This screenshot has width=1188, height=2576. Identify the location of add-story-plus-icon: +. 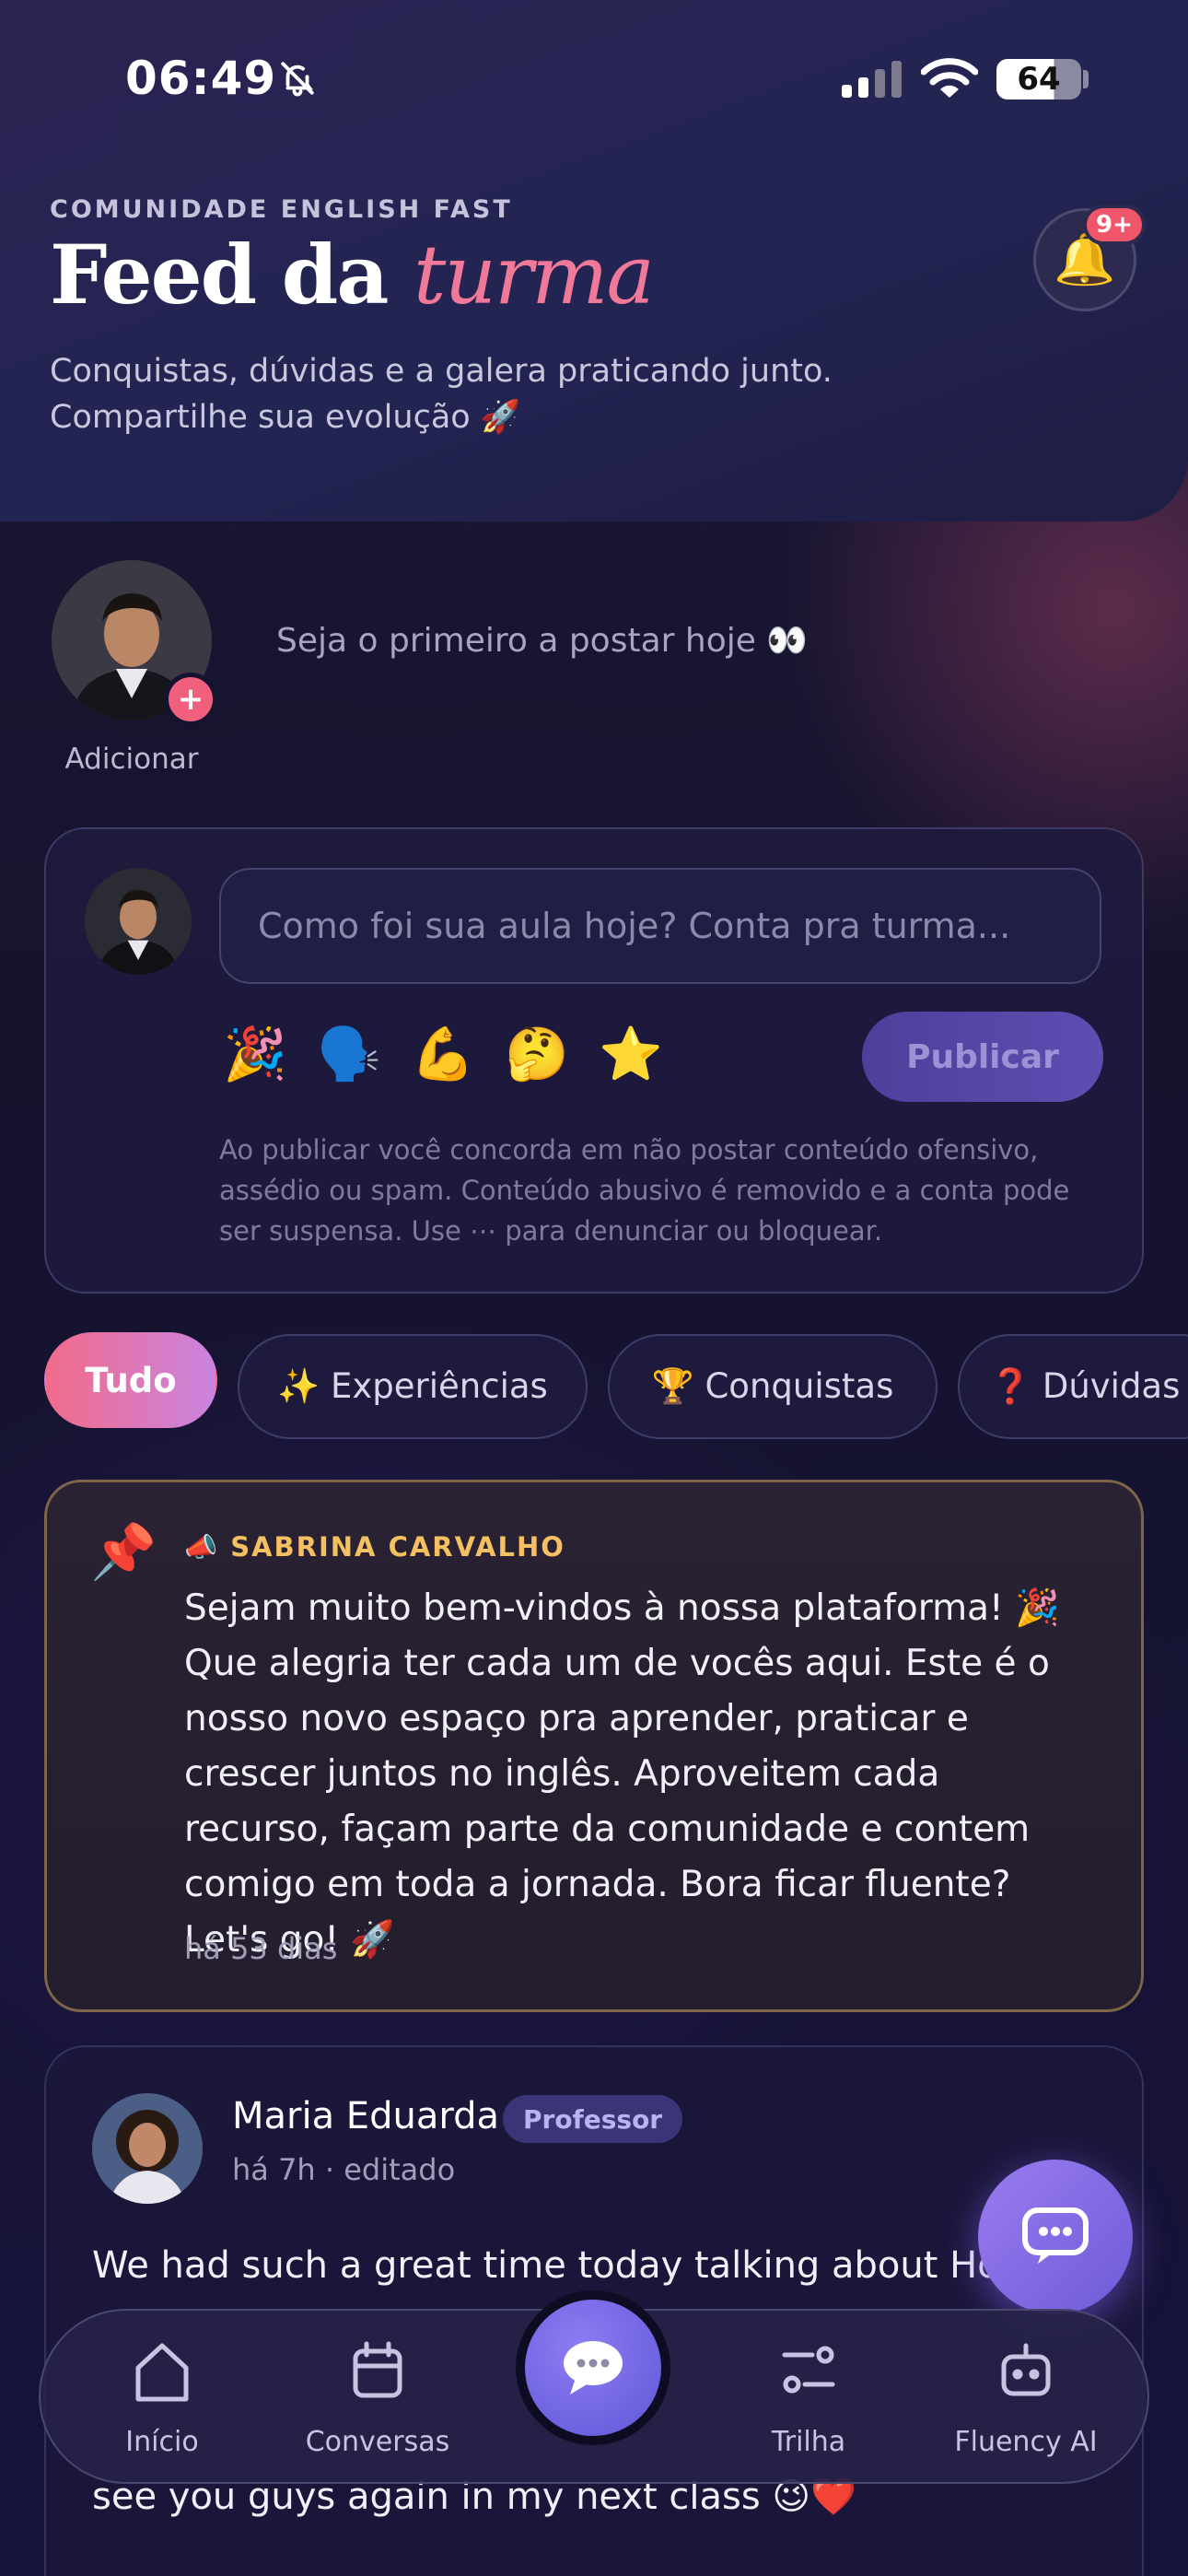
(190, 699).